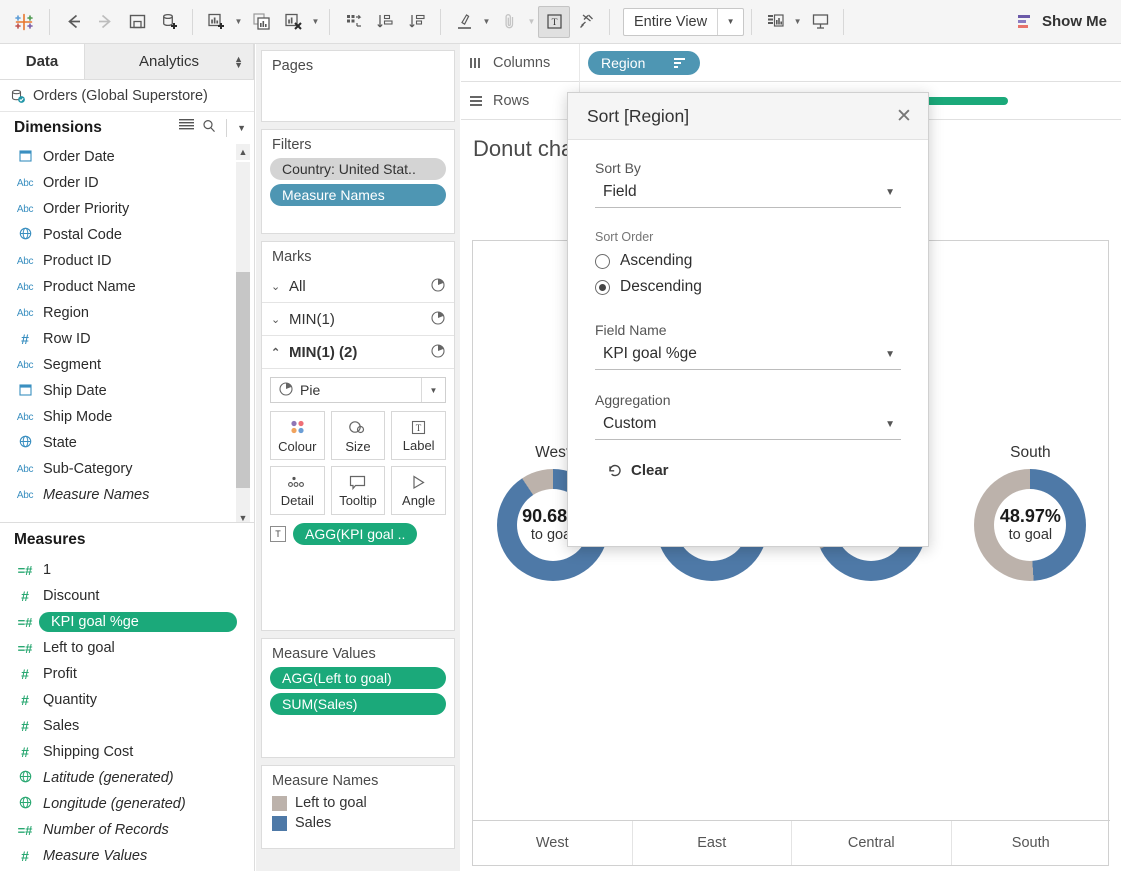  What do you see at coordinates (1030, 525) in the screenshot?
I see `donut-chart-south: 48.97% to goal` at bounding box center [1030, 525].